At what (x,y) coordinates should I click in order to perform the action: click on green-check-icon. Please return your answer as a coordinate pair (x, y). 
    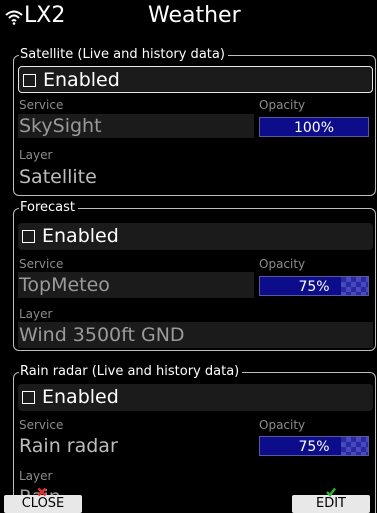
    Looking at the image, I should click on (331, 492).